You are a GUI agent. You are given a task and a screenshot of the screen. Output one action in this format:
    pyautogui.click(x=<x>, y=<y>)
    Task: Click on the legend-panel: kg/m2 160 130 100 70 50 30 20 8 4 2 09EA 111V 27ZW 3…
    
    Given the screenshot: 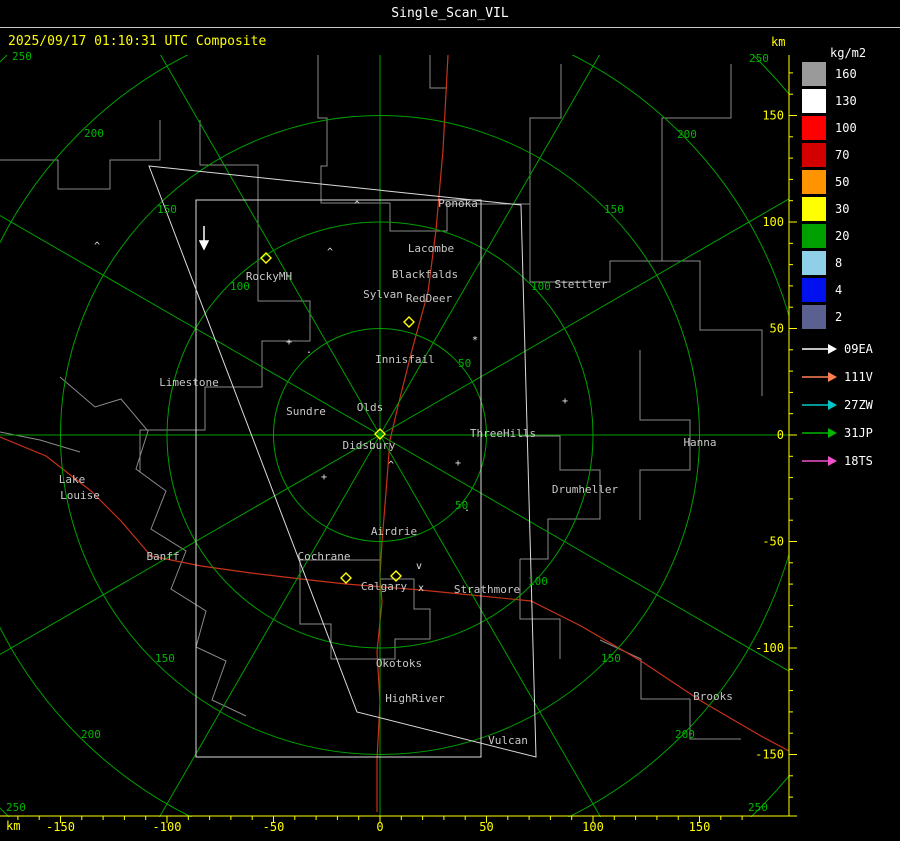 What is the action you would take?
    pyautogui.click(x=850, y=260)
    